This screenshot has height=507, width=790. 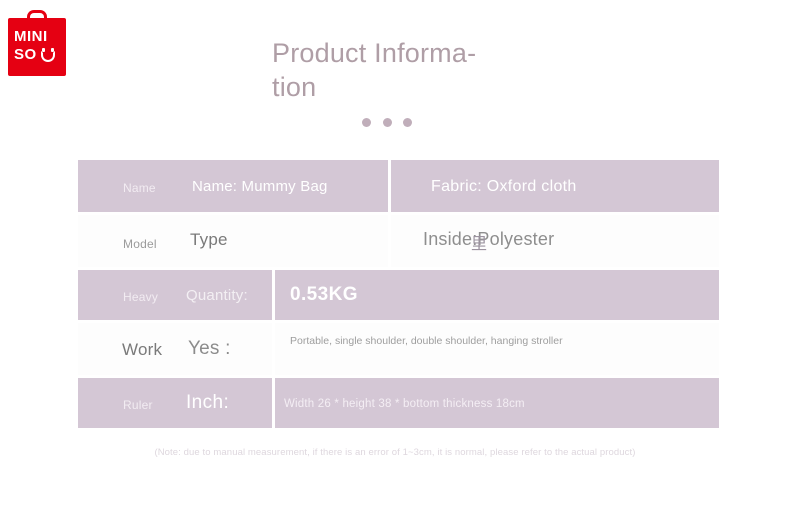 I want to click on row-value-weight: 0.53KG, so click(x=324, y=294).